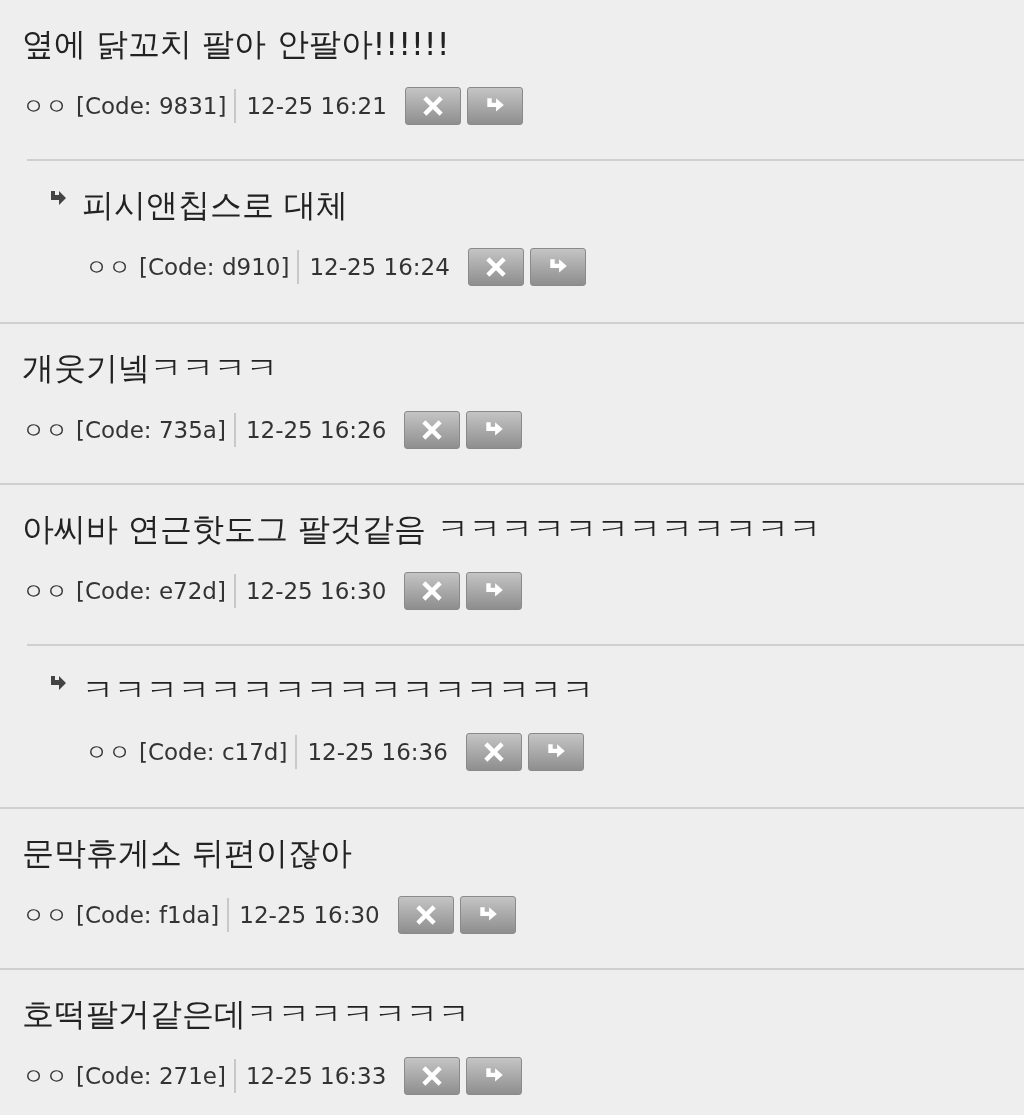 This screenshot has height=1115, width=1024. I want to click on comment-time: 12-25 16:26, so click(315, 430).